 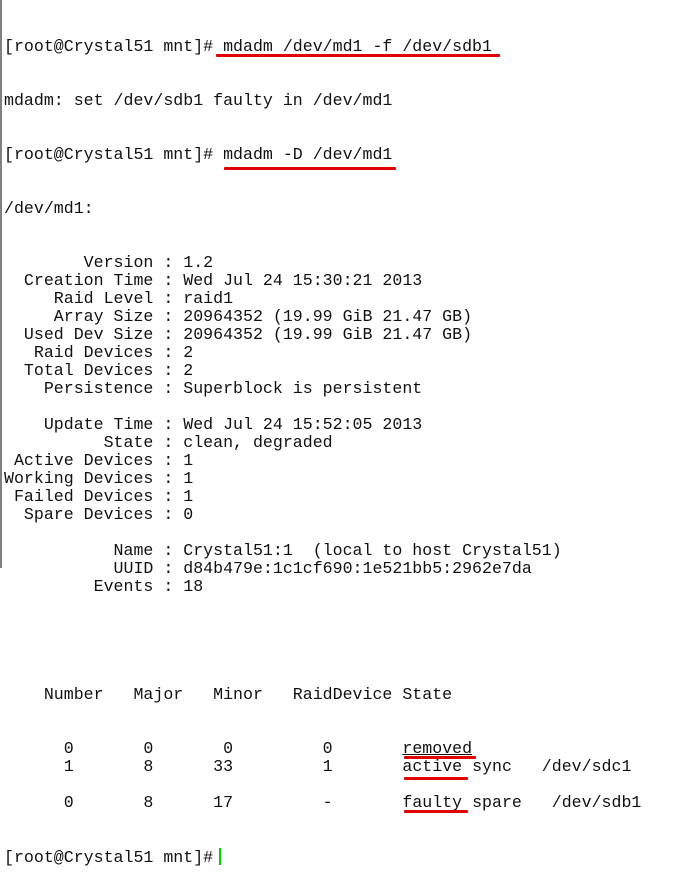 I want to click on cell-number: 1, so click(x=39, y=766).